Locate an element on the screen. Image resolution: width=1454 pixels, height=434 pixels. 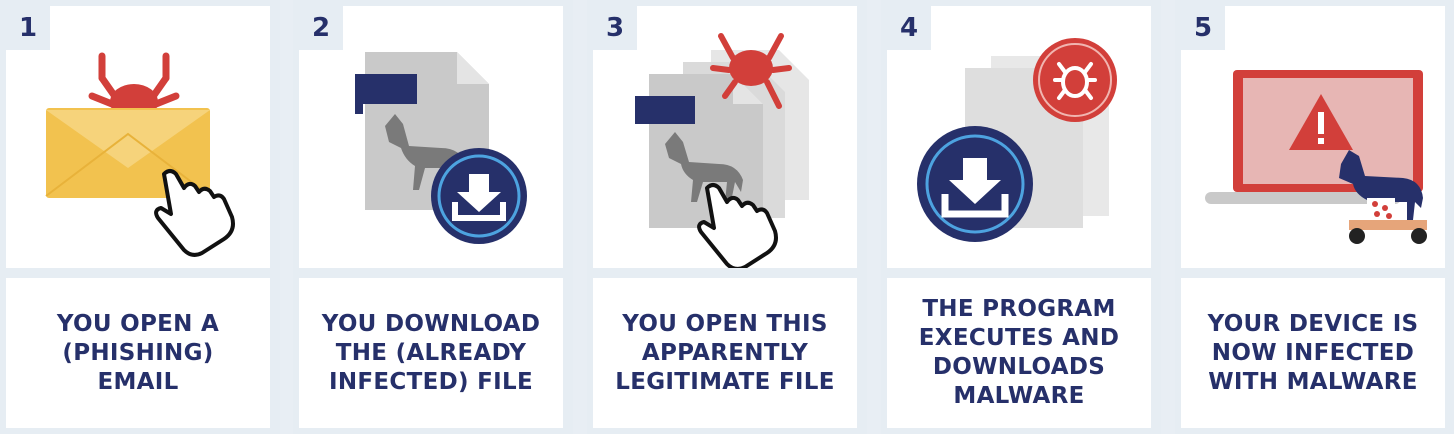
hand-cursor-icon is located at coordinates (194, 213).